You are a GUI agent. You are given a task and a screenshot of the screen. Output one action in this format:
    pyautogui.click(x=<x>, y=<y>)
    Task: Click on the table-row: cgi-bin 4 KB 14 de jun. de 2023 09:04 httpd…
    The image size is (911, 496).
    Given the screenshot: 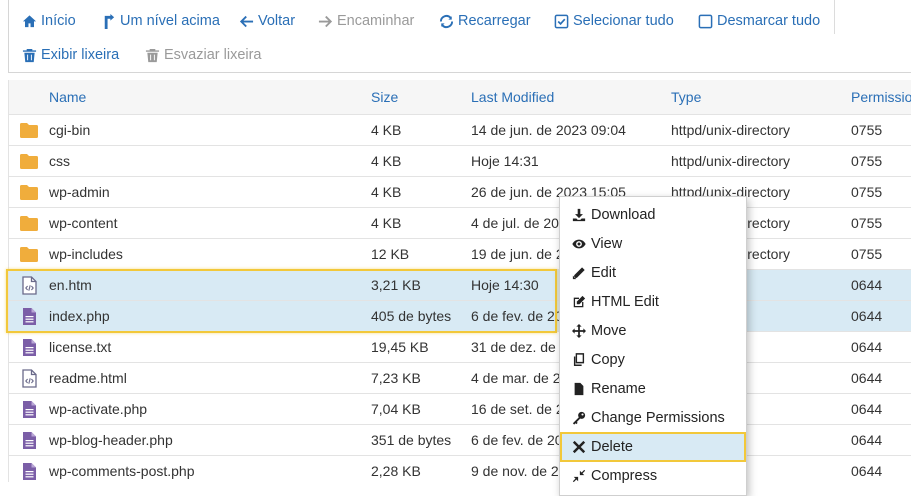 What is the action you would take?
    pyautogui.click(x=460, y=130)
    